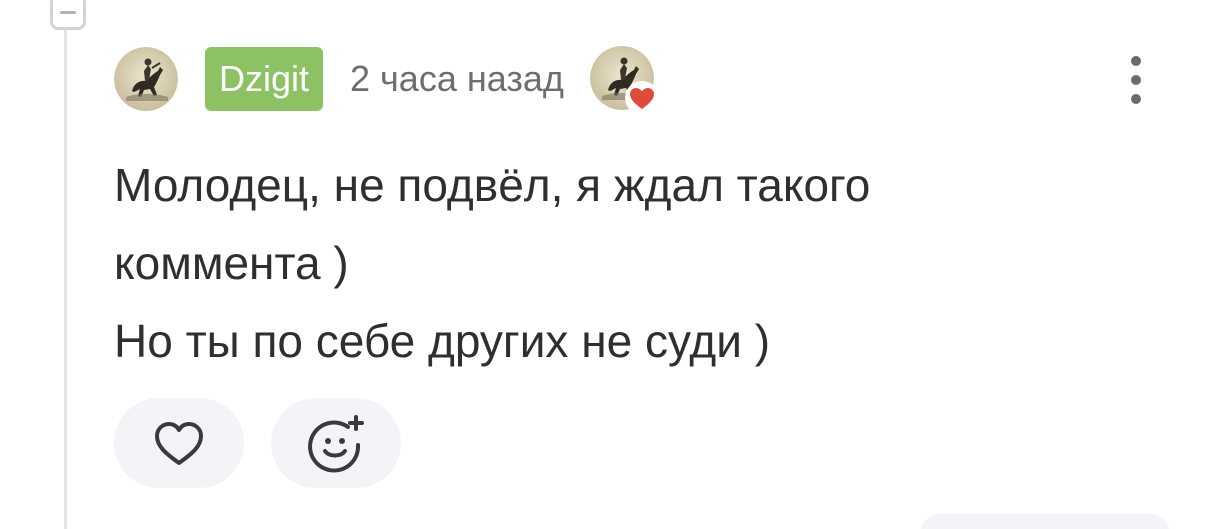 This screenshot has width=1224, height=529. What do you see at coordinates (65, 279) in the screenshot?
I see `thread-line` at bounding box center [65, 279].